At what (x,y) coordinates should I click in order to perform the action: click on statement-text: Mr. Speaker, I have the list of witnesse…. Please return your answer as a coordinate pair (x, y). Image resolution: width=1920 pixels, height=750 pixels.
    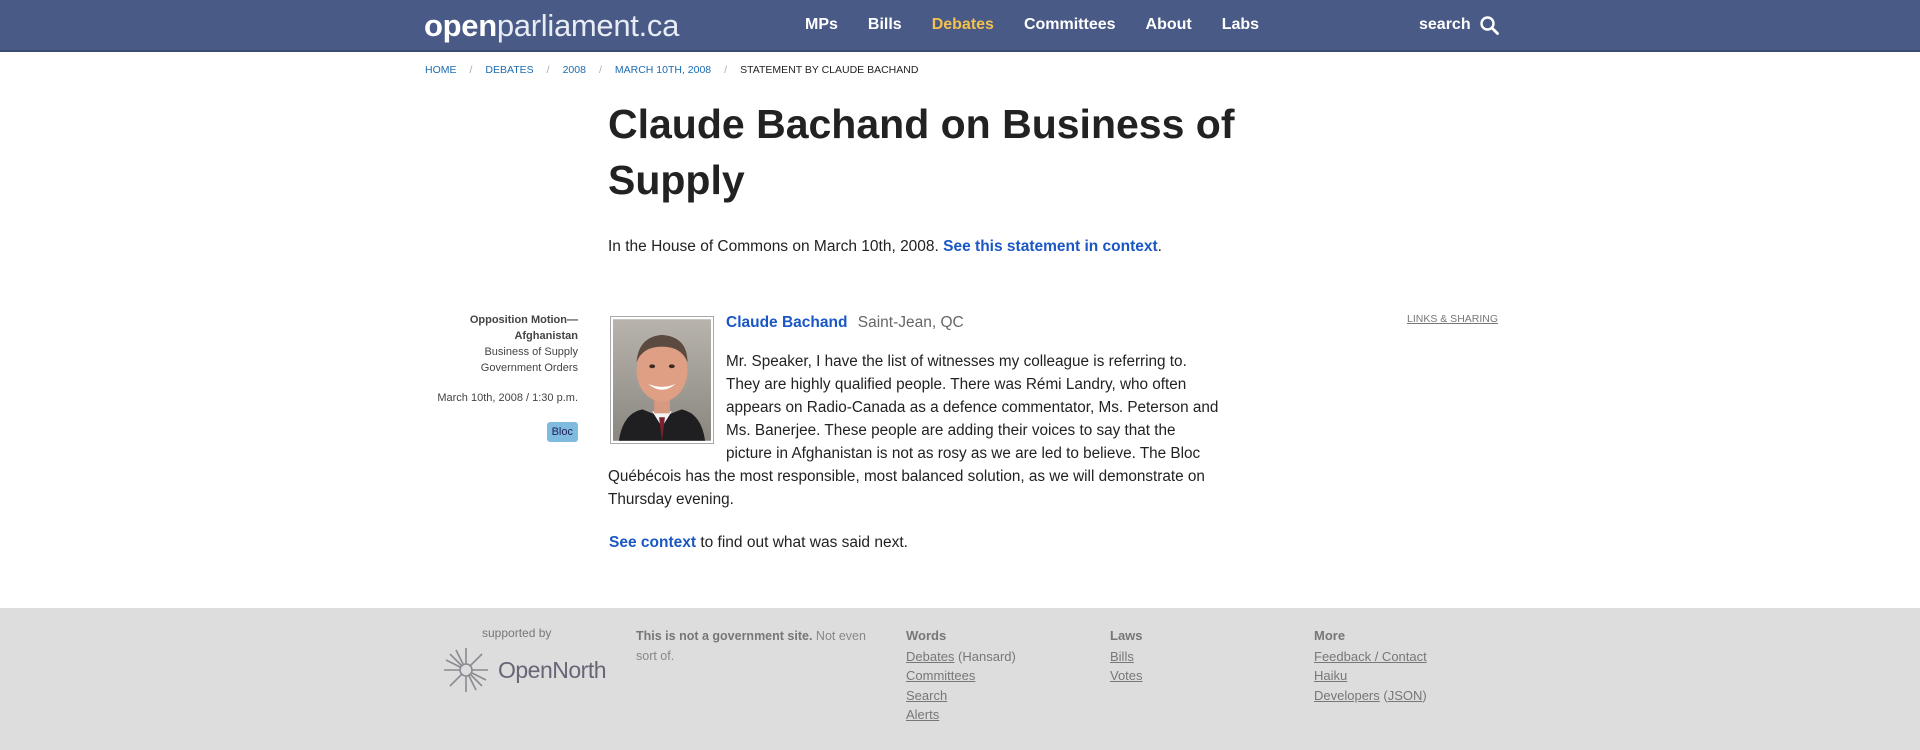
    Looking at the image, I should click on (913, 430).